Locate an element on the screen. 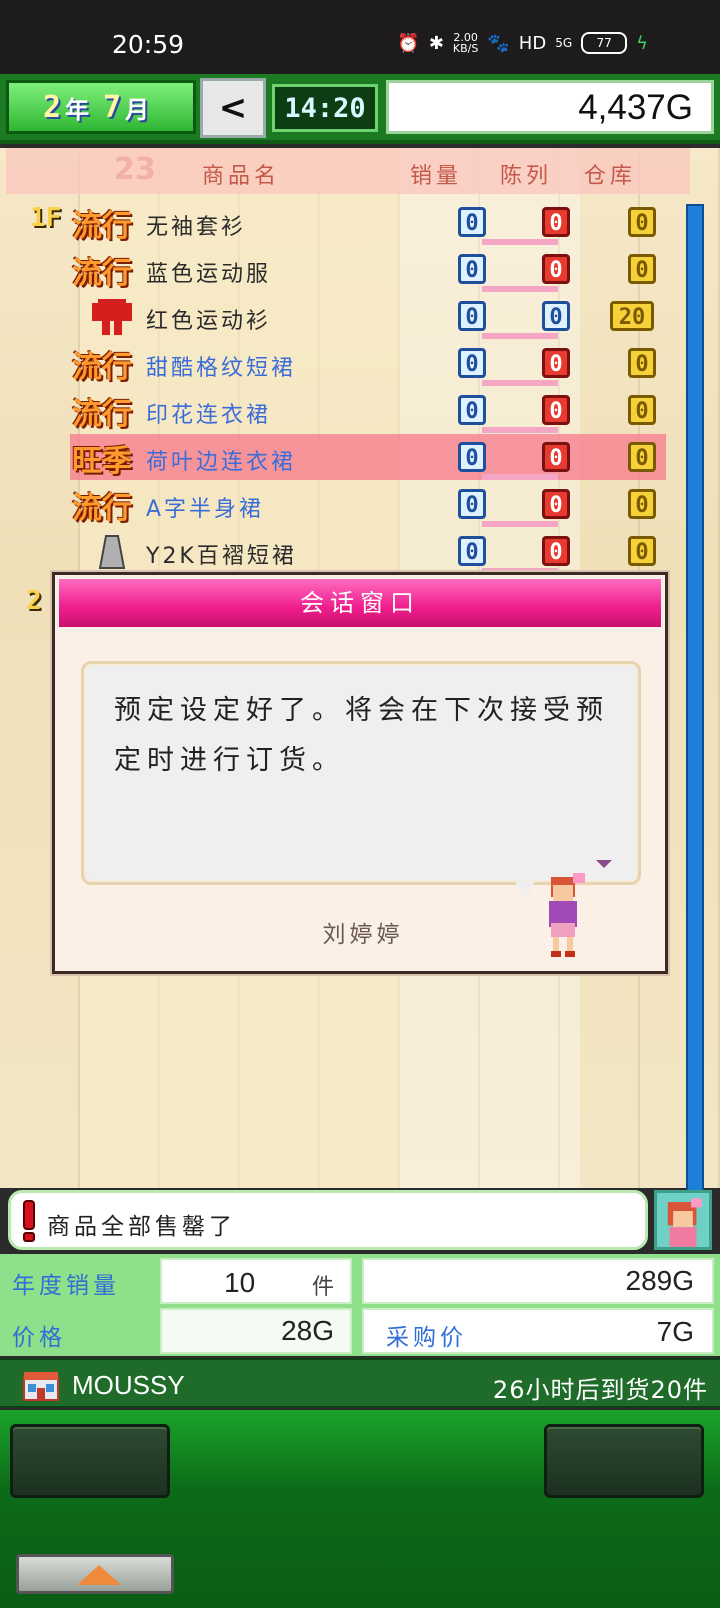 Image resolution: width=720 pixels, height=1608 pixels. bubble-tail is located at coordinates (525, 891).